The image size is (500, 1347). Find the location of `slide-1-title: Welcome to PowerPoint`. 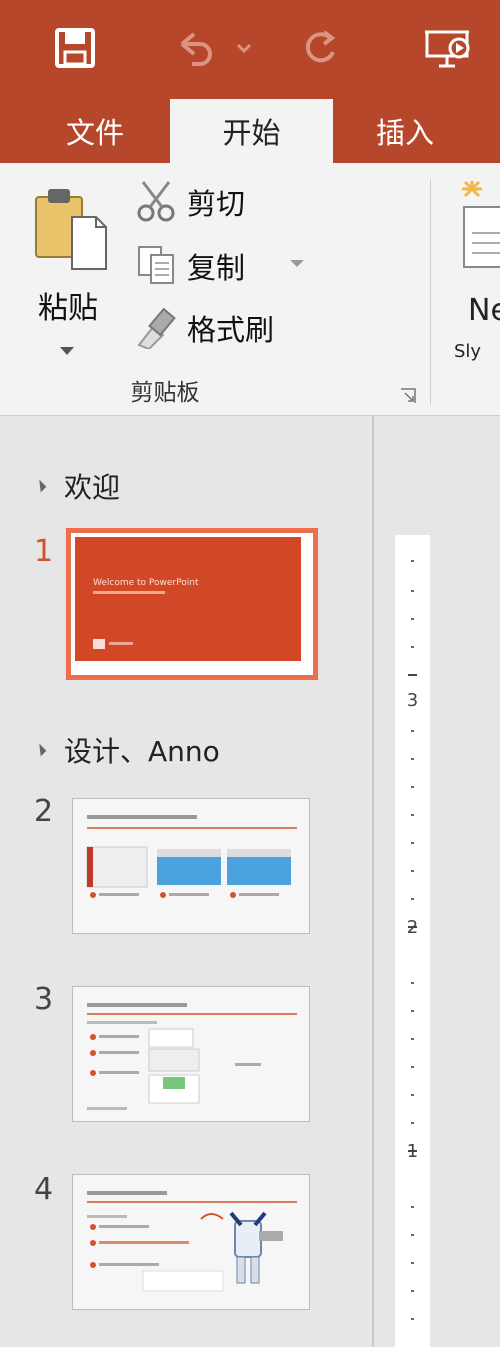

slide-1-title: Welcome to PowerPoint is located at coordinates (146, 583).